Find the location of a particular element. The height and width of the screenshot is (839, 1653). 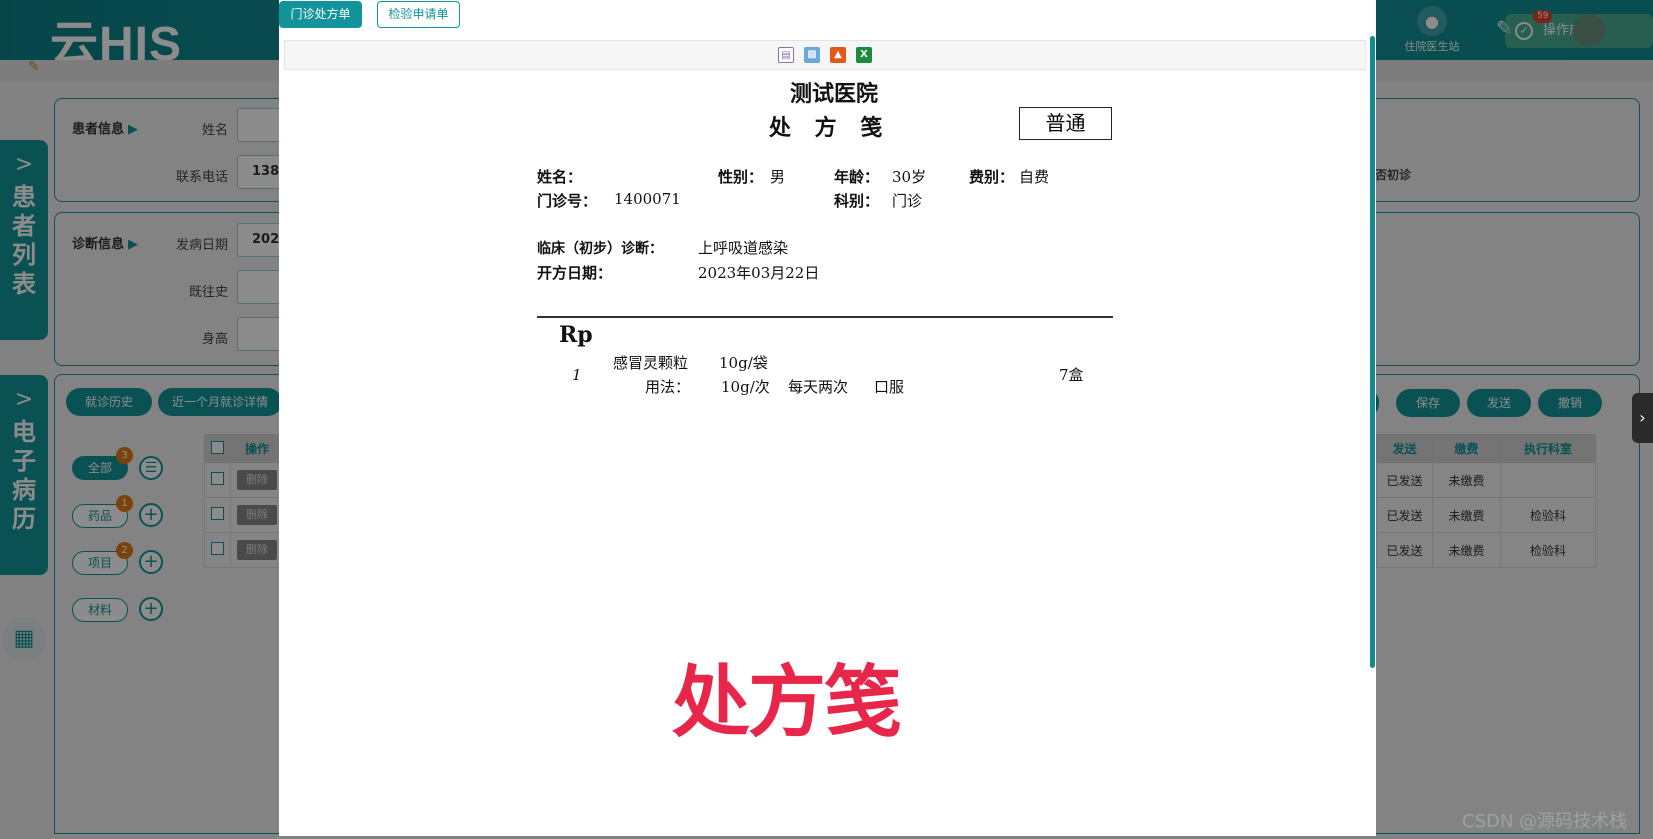

clinic-no-label: 门诊号： is located at coordinates (567, 201).